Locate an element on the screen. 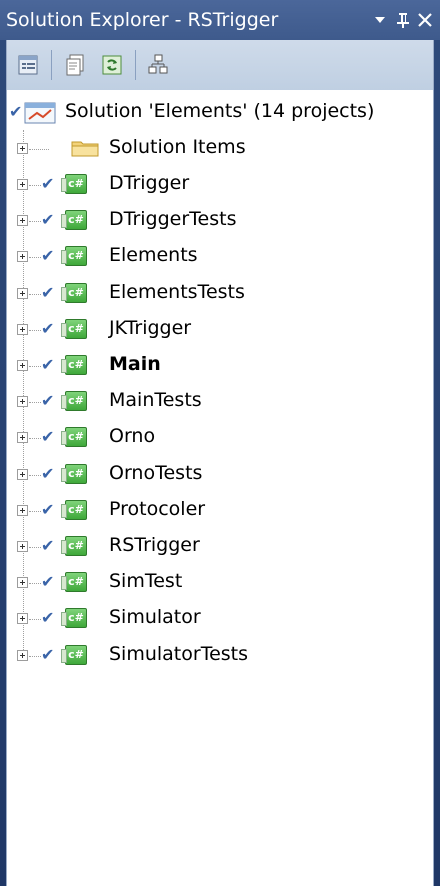  tree-node-project: ✔ c# RSTrigger is located at coordinates (220, 546).